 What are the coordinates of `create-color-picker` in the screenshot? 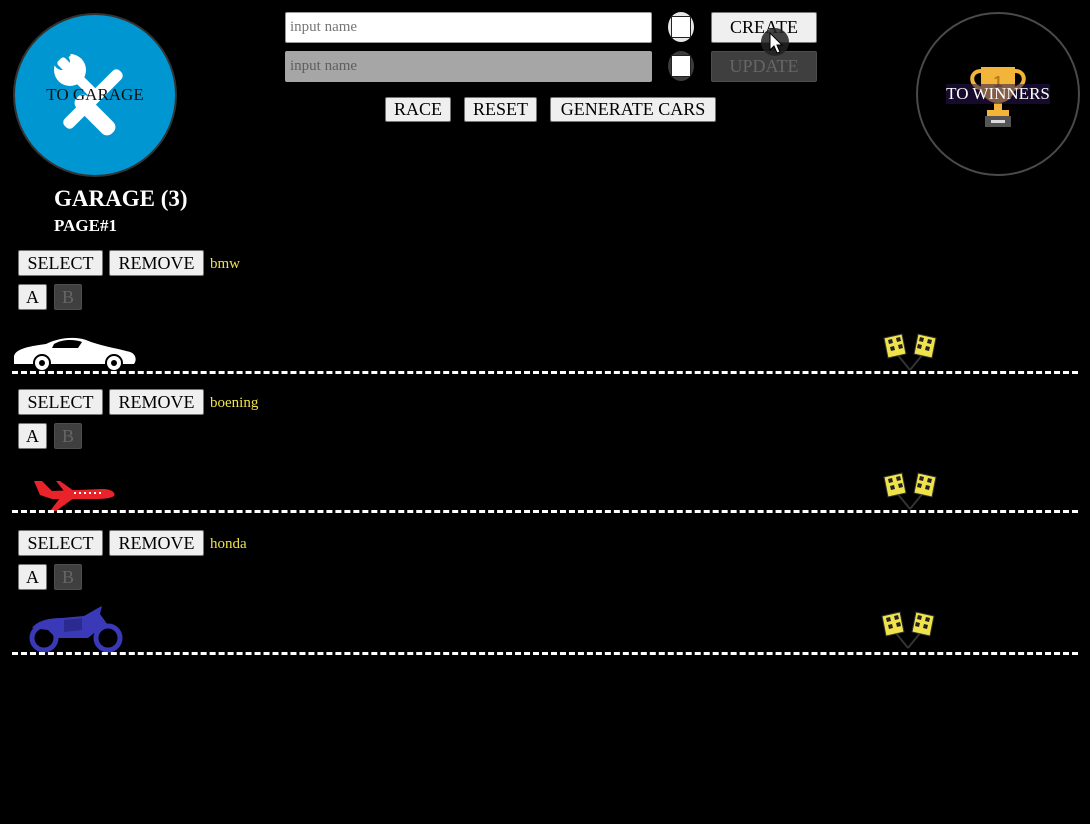 It's located at (681, 27).